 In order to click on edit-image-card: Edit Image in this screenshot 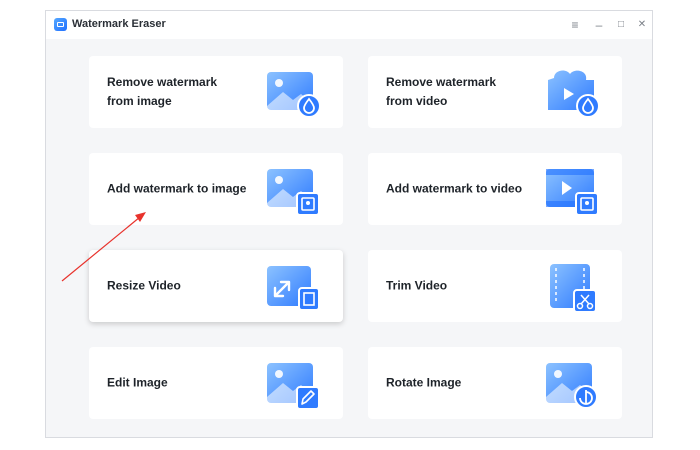, I will do `click(216, 383)`.